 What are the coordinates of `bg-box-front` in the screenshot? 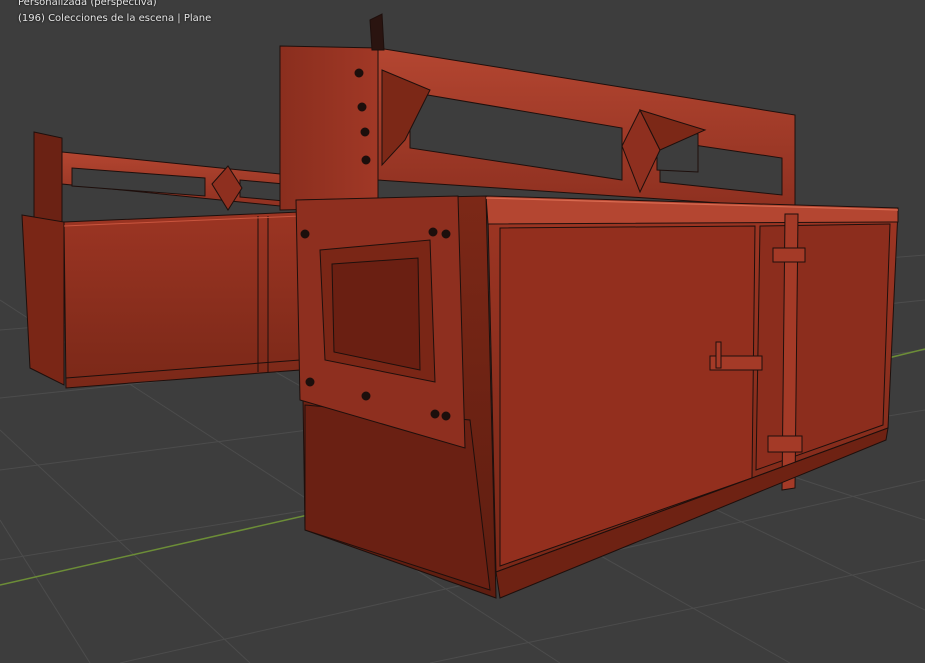 It's located at (182, 300).